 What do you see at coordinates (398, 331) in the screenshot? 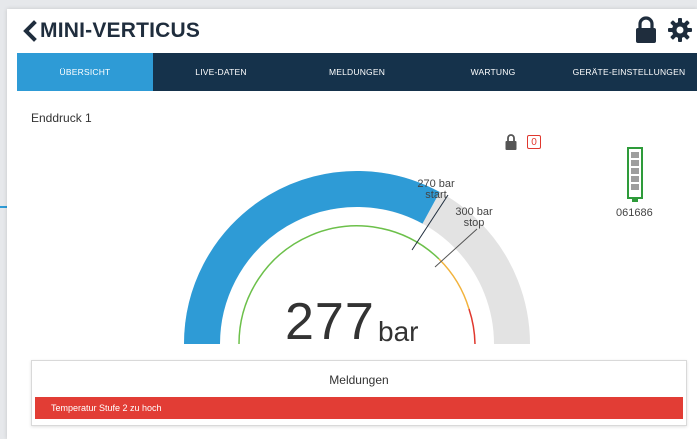
I see `pressure-unit: bar` at bounding box center [398, 331].